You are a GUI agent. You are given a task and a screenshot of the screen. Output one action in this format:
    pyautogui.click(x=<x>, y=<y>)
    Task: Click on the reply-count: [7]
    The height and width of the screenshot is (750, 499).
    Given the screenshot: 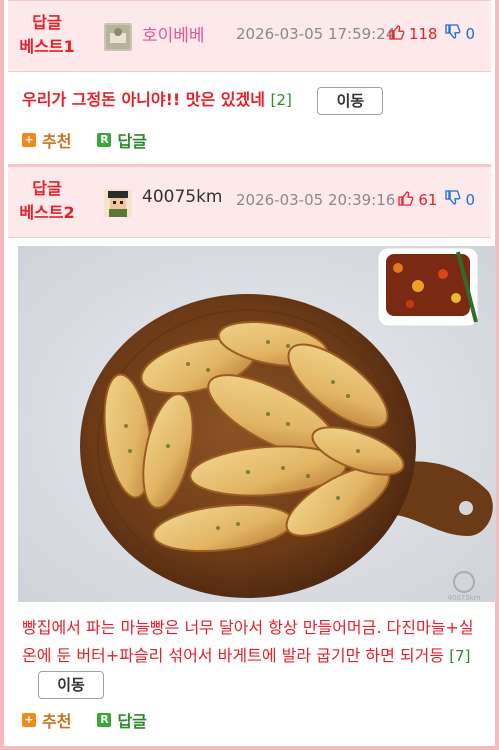 What is the action you would take?
    pyautogui.click(x=459, y=656)
    